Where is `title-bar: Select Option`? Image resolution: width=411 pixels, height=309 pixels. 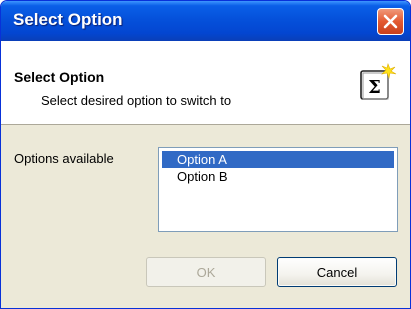 title-bar: Select Option is located at coordinates (205, 21).